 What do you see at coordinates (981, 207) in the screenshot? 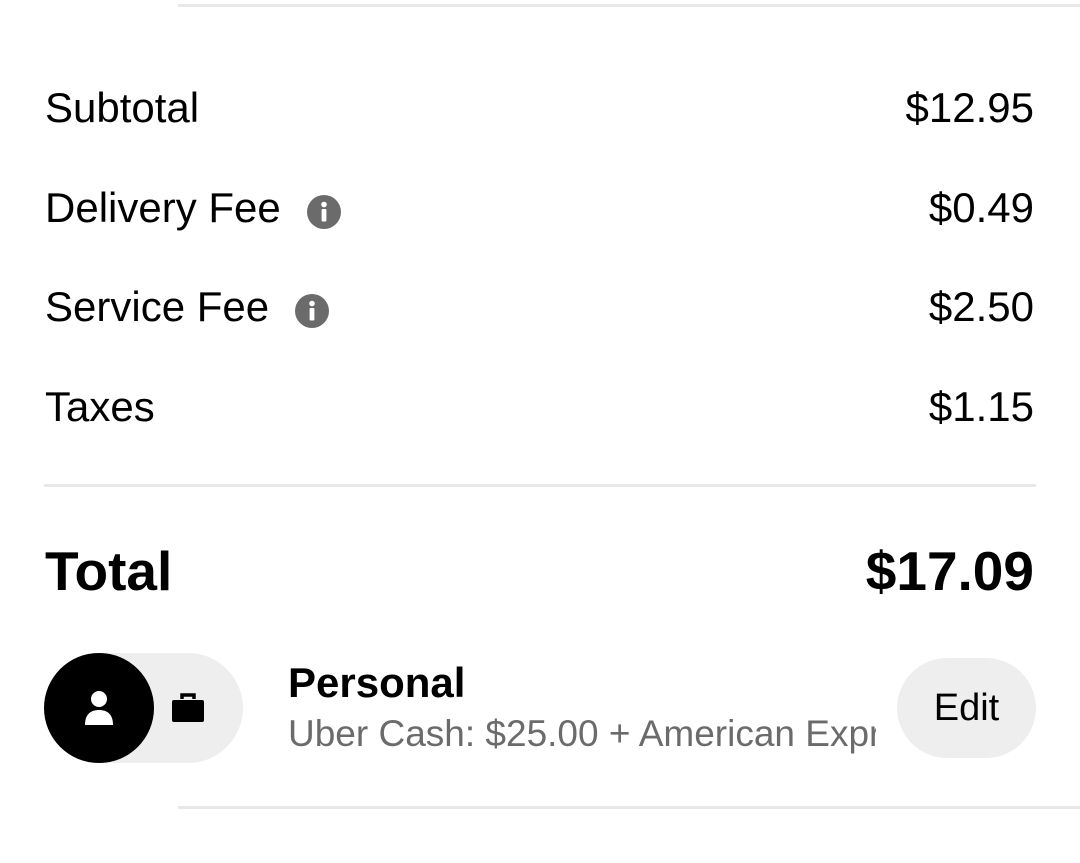
I see `delivery-fee-value: $0.49` at bounding box center [981, 207].